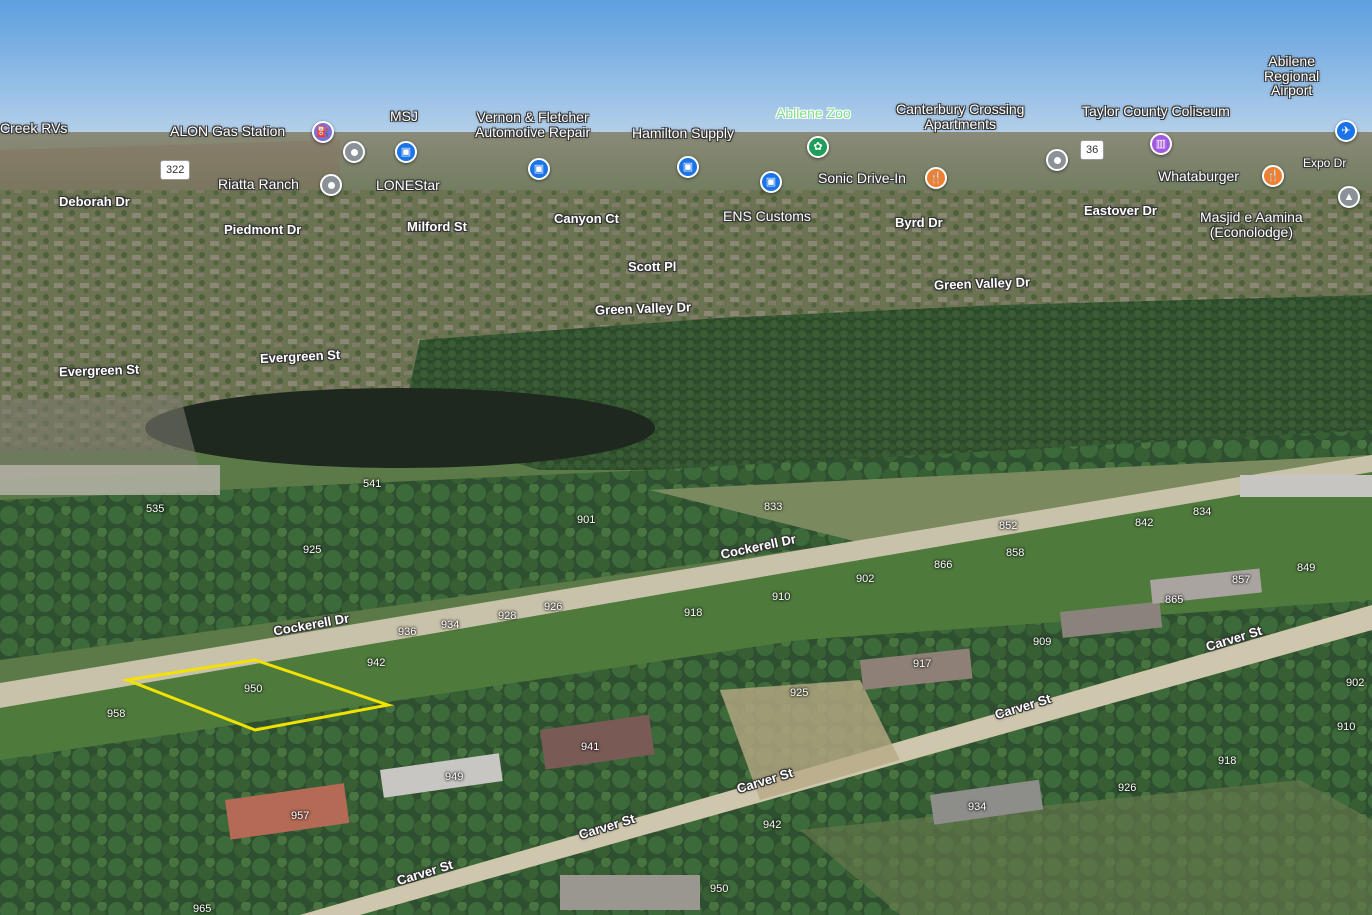 This screenshot has height=915, width=1372. What do you see at coordinates (683, 133) in the screenshot?
I see `poi-hamilton-supply: Hamilton Supply` at bounding box center [683, 133].